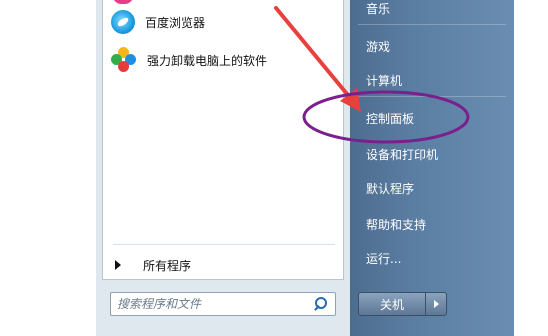  Describe the element at coordinates (211, 304) in the screenshot. I see `search-input` at that location.